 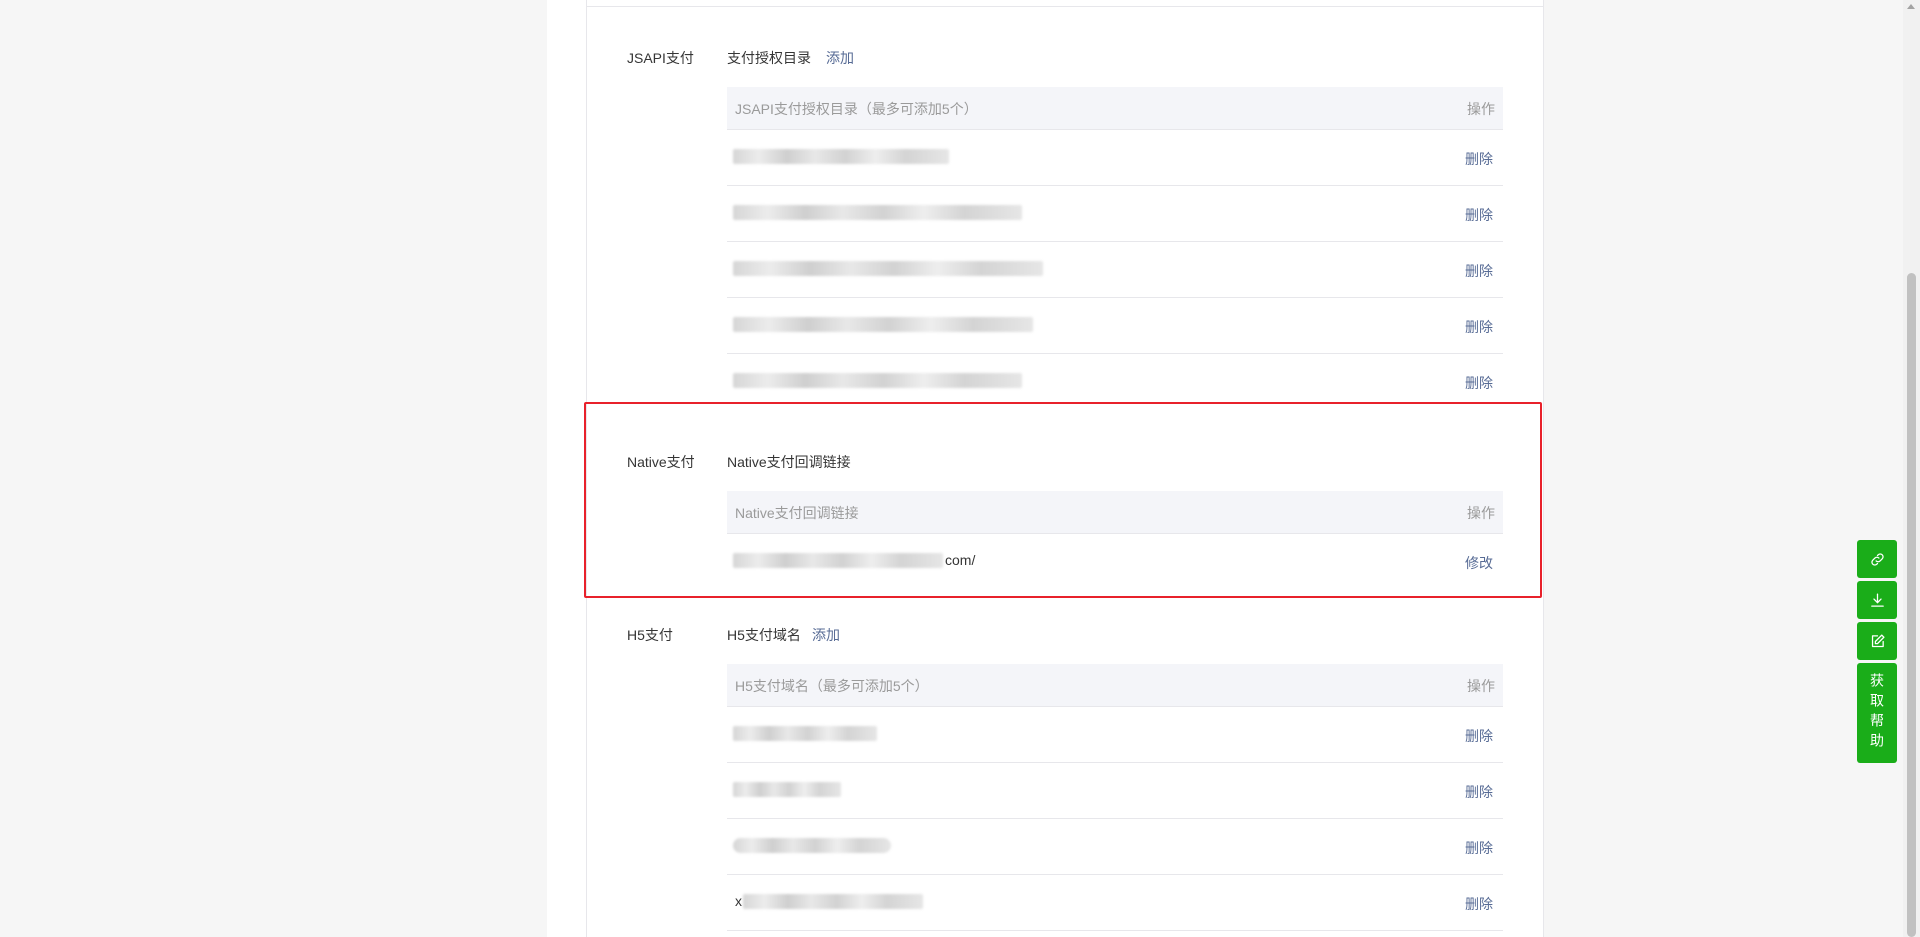 I want to click on native-col-callback: Native支付回调链接, so click(x=797, y=513).